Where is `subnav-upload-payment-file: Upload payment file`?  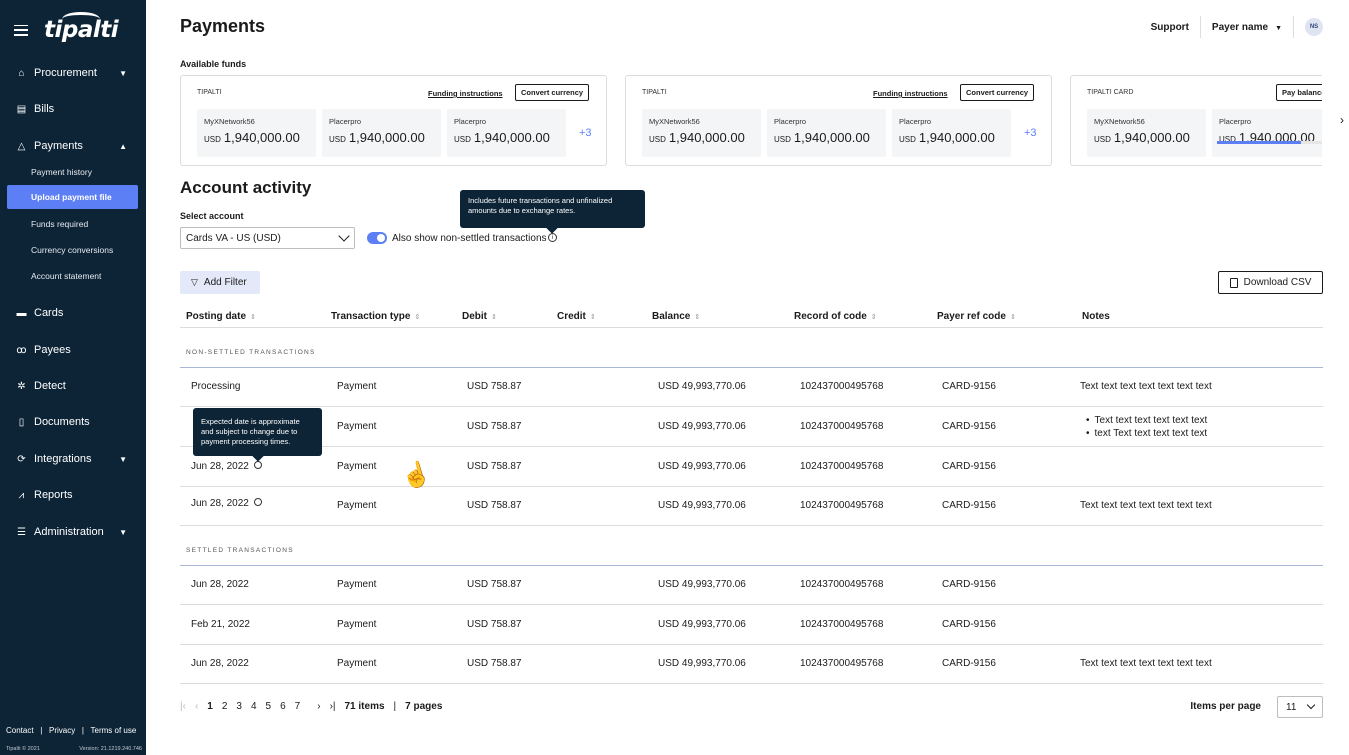
subnav-upload-payment-file: Upload payment file is located at coordinates (72, 197).